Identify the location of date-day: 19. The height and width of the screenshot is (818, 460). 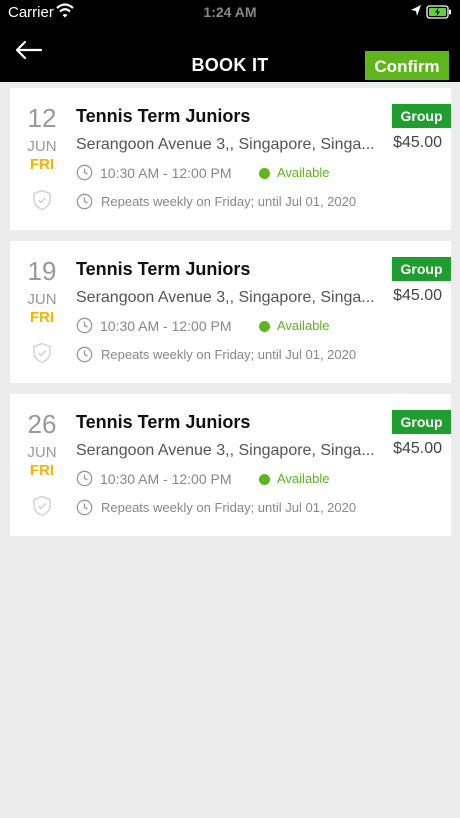
(42, 271).